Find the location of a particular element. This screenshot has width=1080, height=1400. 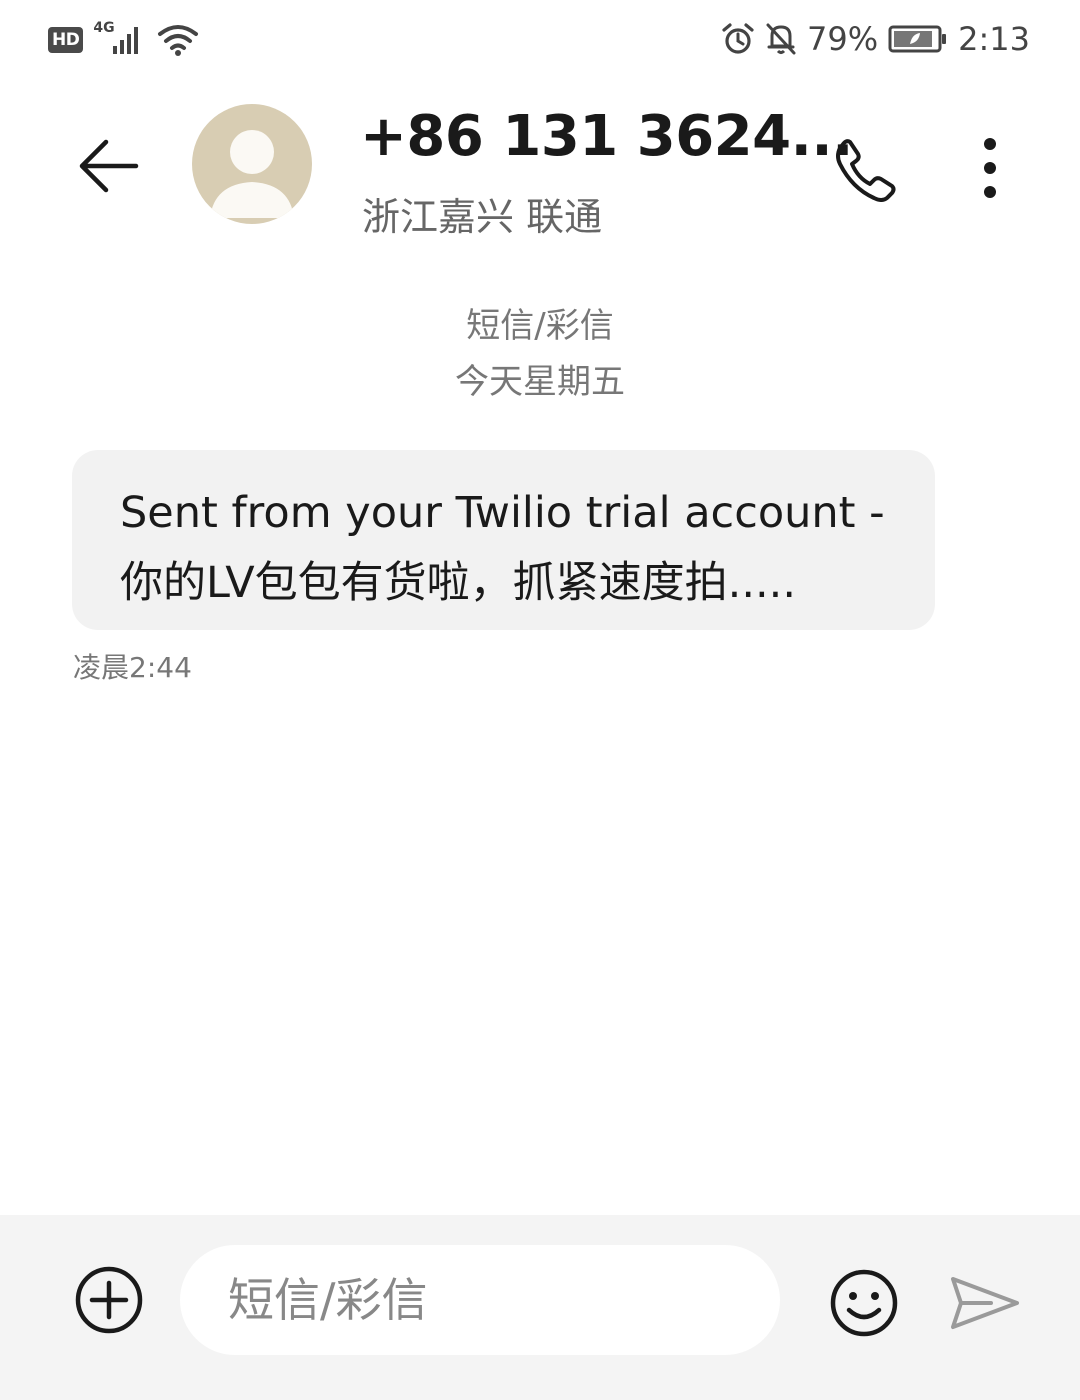

message-type-label: 短信/彩信 is located at coordinates (540, 326).